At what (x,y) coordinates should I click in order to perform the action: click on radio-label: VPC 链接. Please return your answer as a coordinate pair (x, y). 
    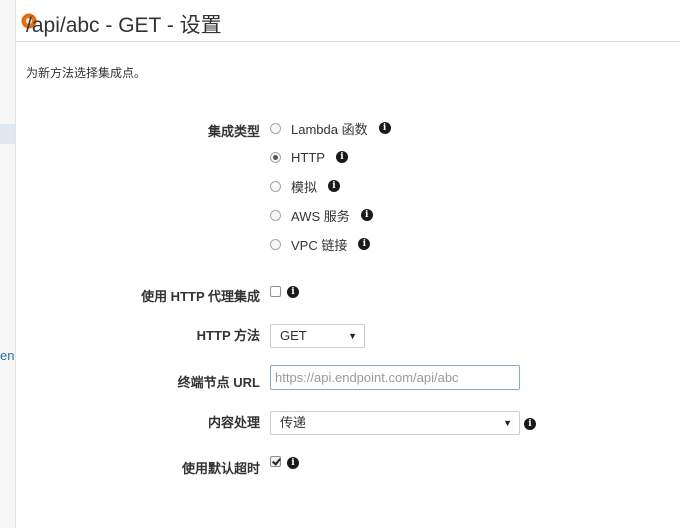
    Looking at the image, I should click on (319, 244).